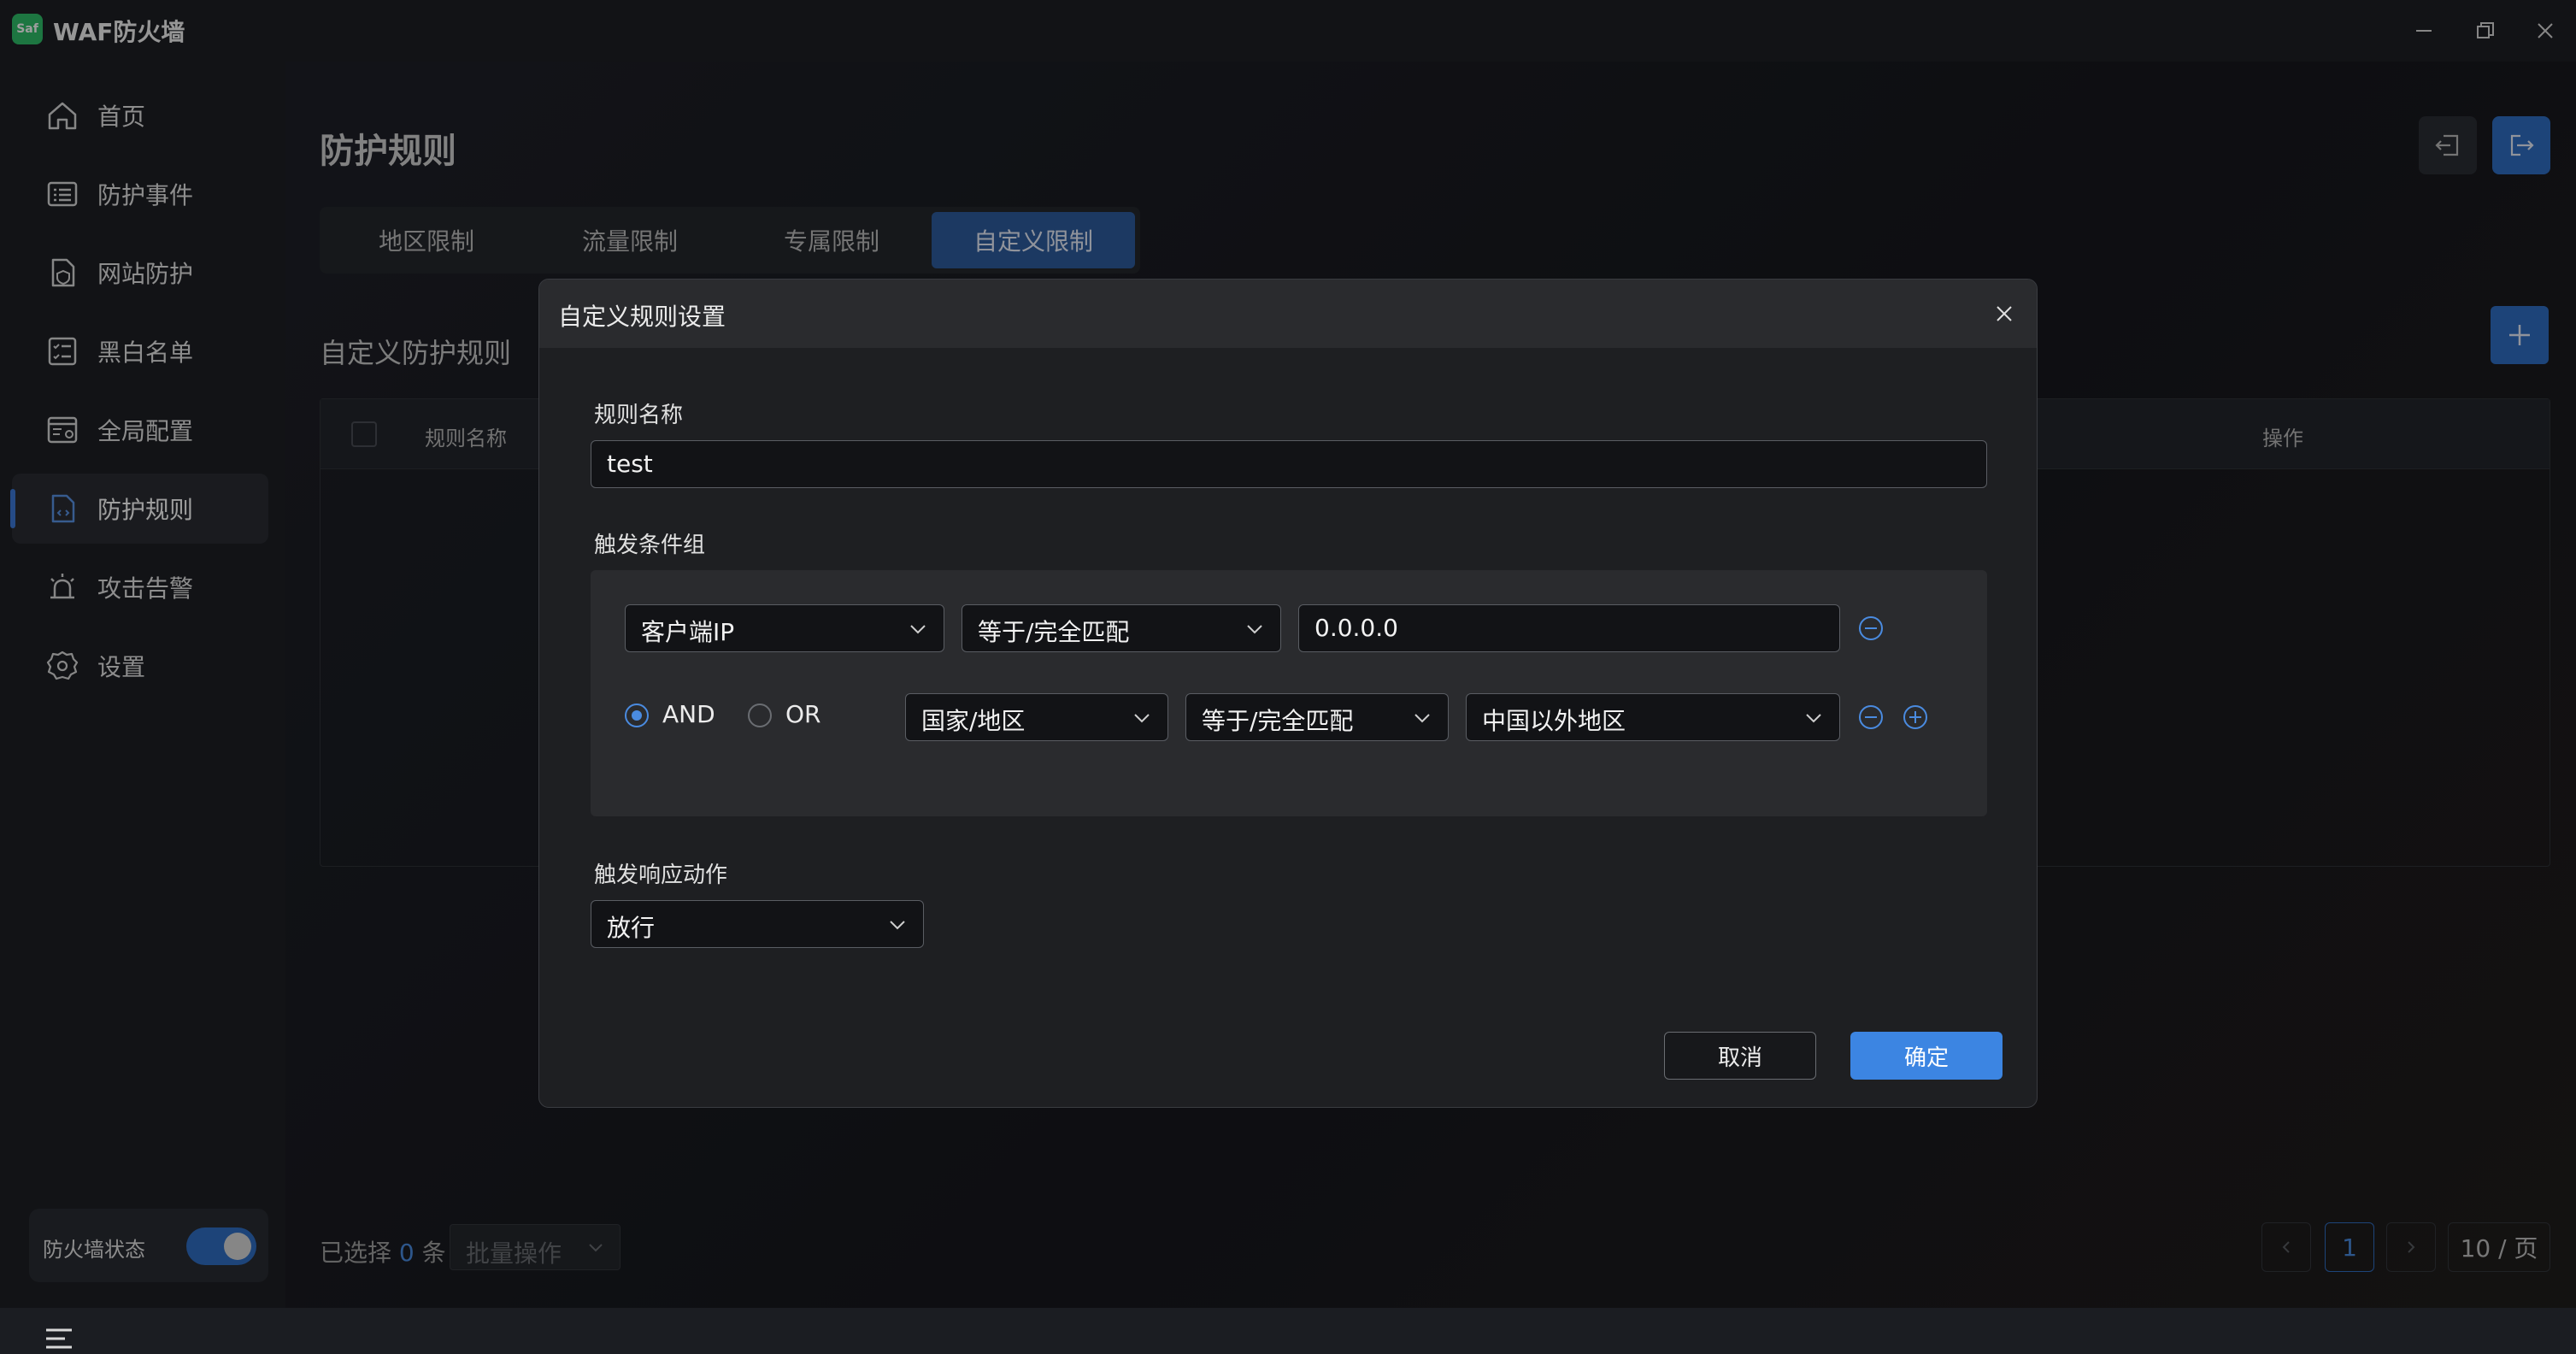 The width and height of the screenshot is (2576, 1354). What do you see at coordinates (637, 715) in the screenshot?
I see `logic-and-radio` at bounding box center [637, 715].